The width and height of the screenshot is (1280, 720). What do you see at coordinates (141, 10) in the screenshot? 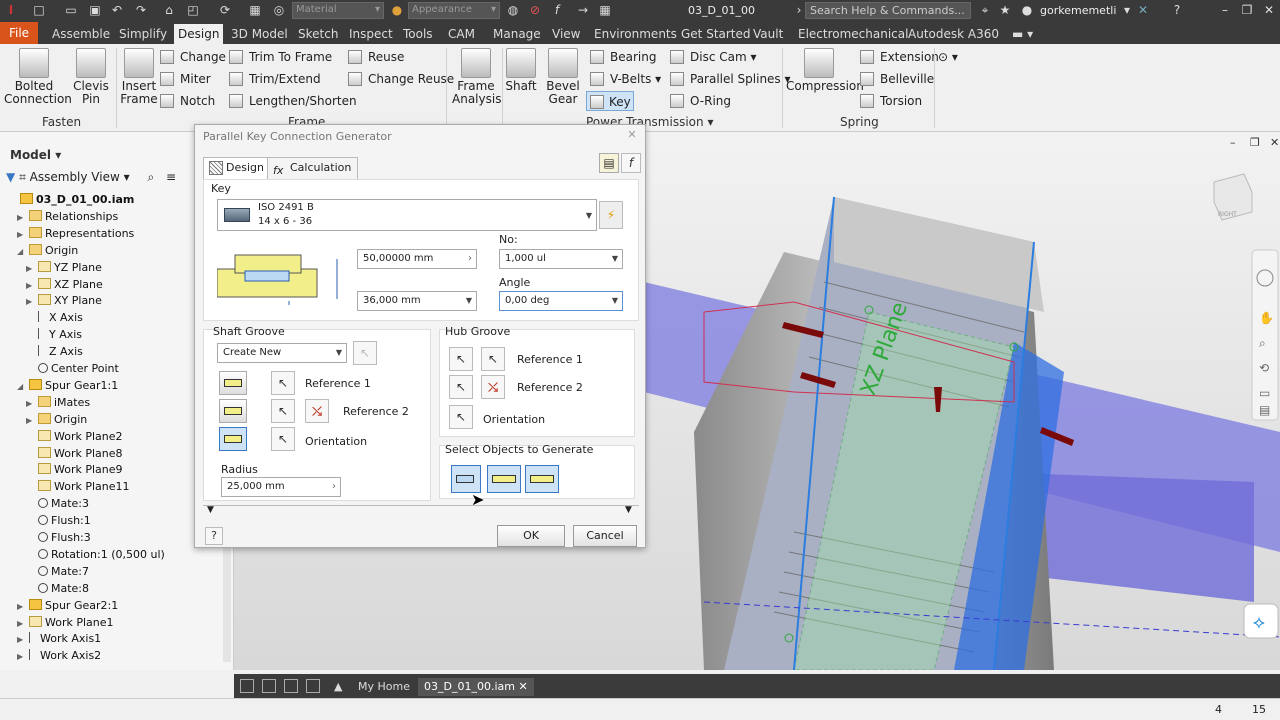
I see `redo-icon: ↷` at bounding box center [141, 10].